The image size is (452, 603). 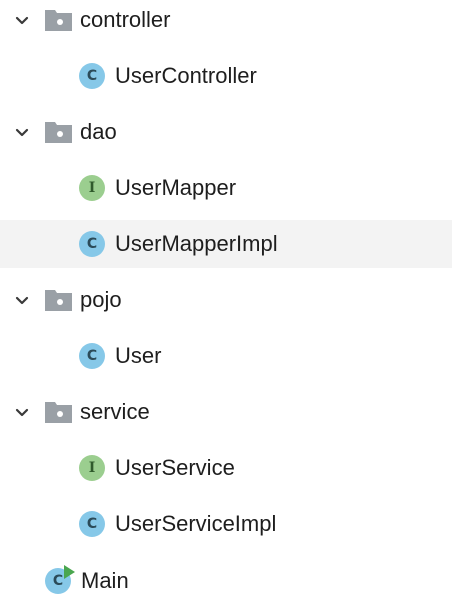 I want to click on tree-item-label: User, so click(x=138, y=355).